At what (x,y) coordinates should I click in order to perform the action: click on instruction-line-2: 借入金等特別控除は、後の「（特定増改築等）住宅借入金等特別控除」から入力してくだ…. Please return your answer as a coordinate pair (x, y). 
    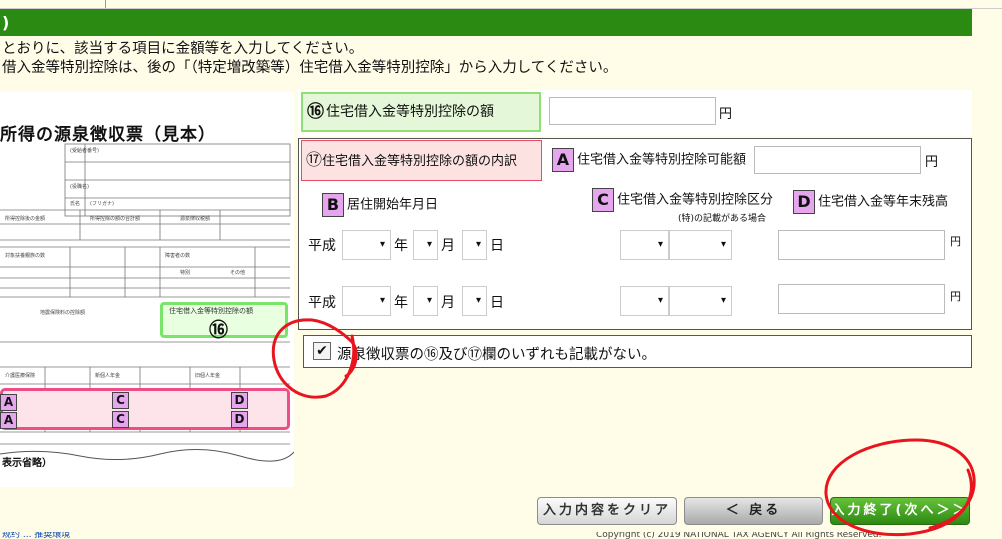
    Looking at the image, I should click on (310, 68).